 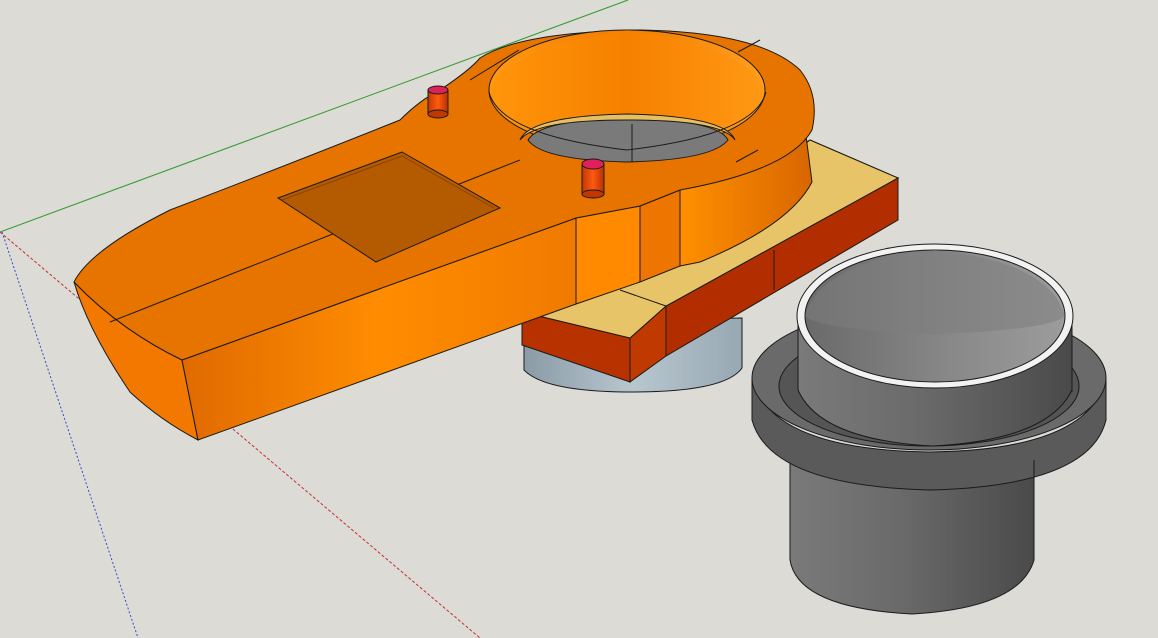 I want to click on pin-2-cap, so click(x=593, y=164).